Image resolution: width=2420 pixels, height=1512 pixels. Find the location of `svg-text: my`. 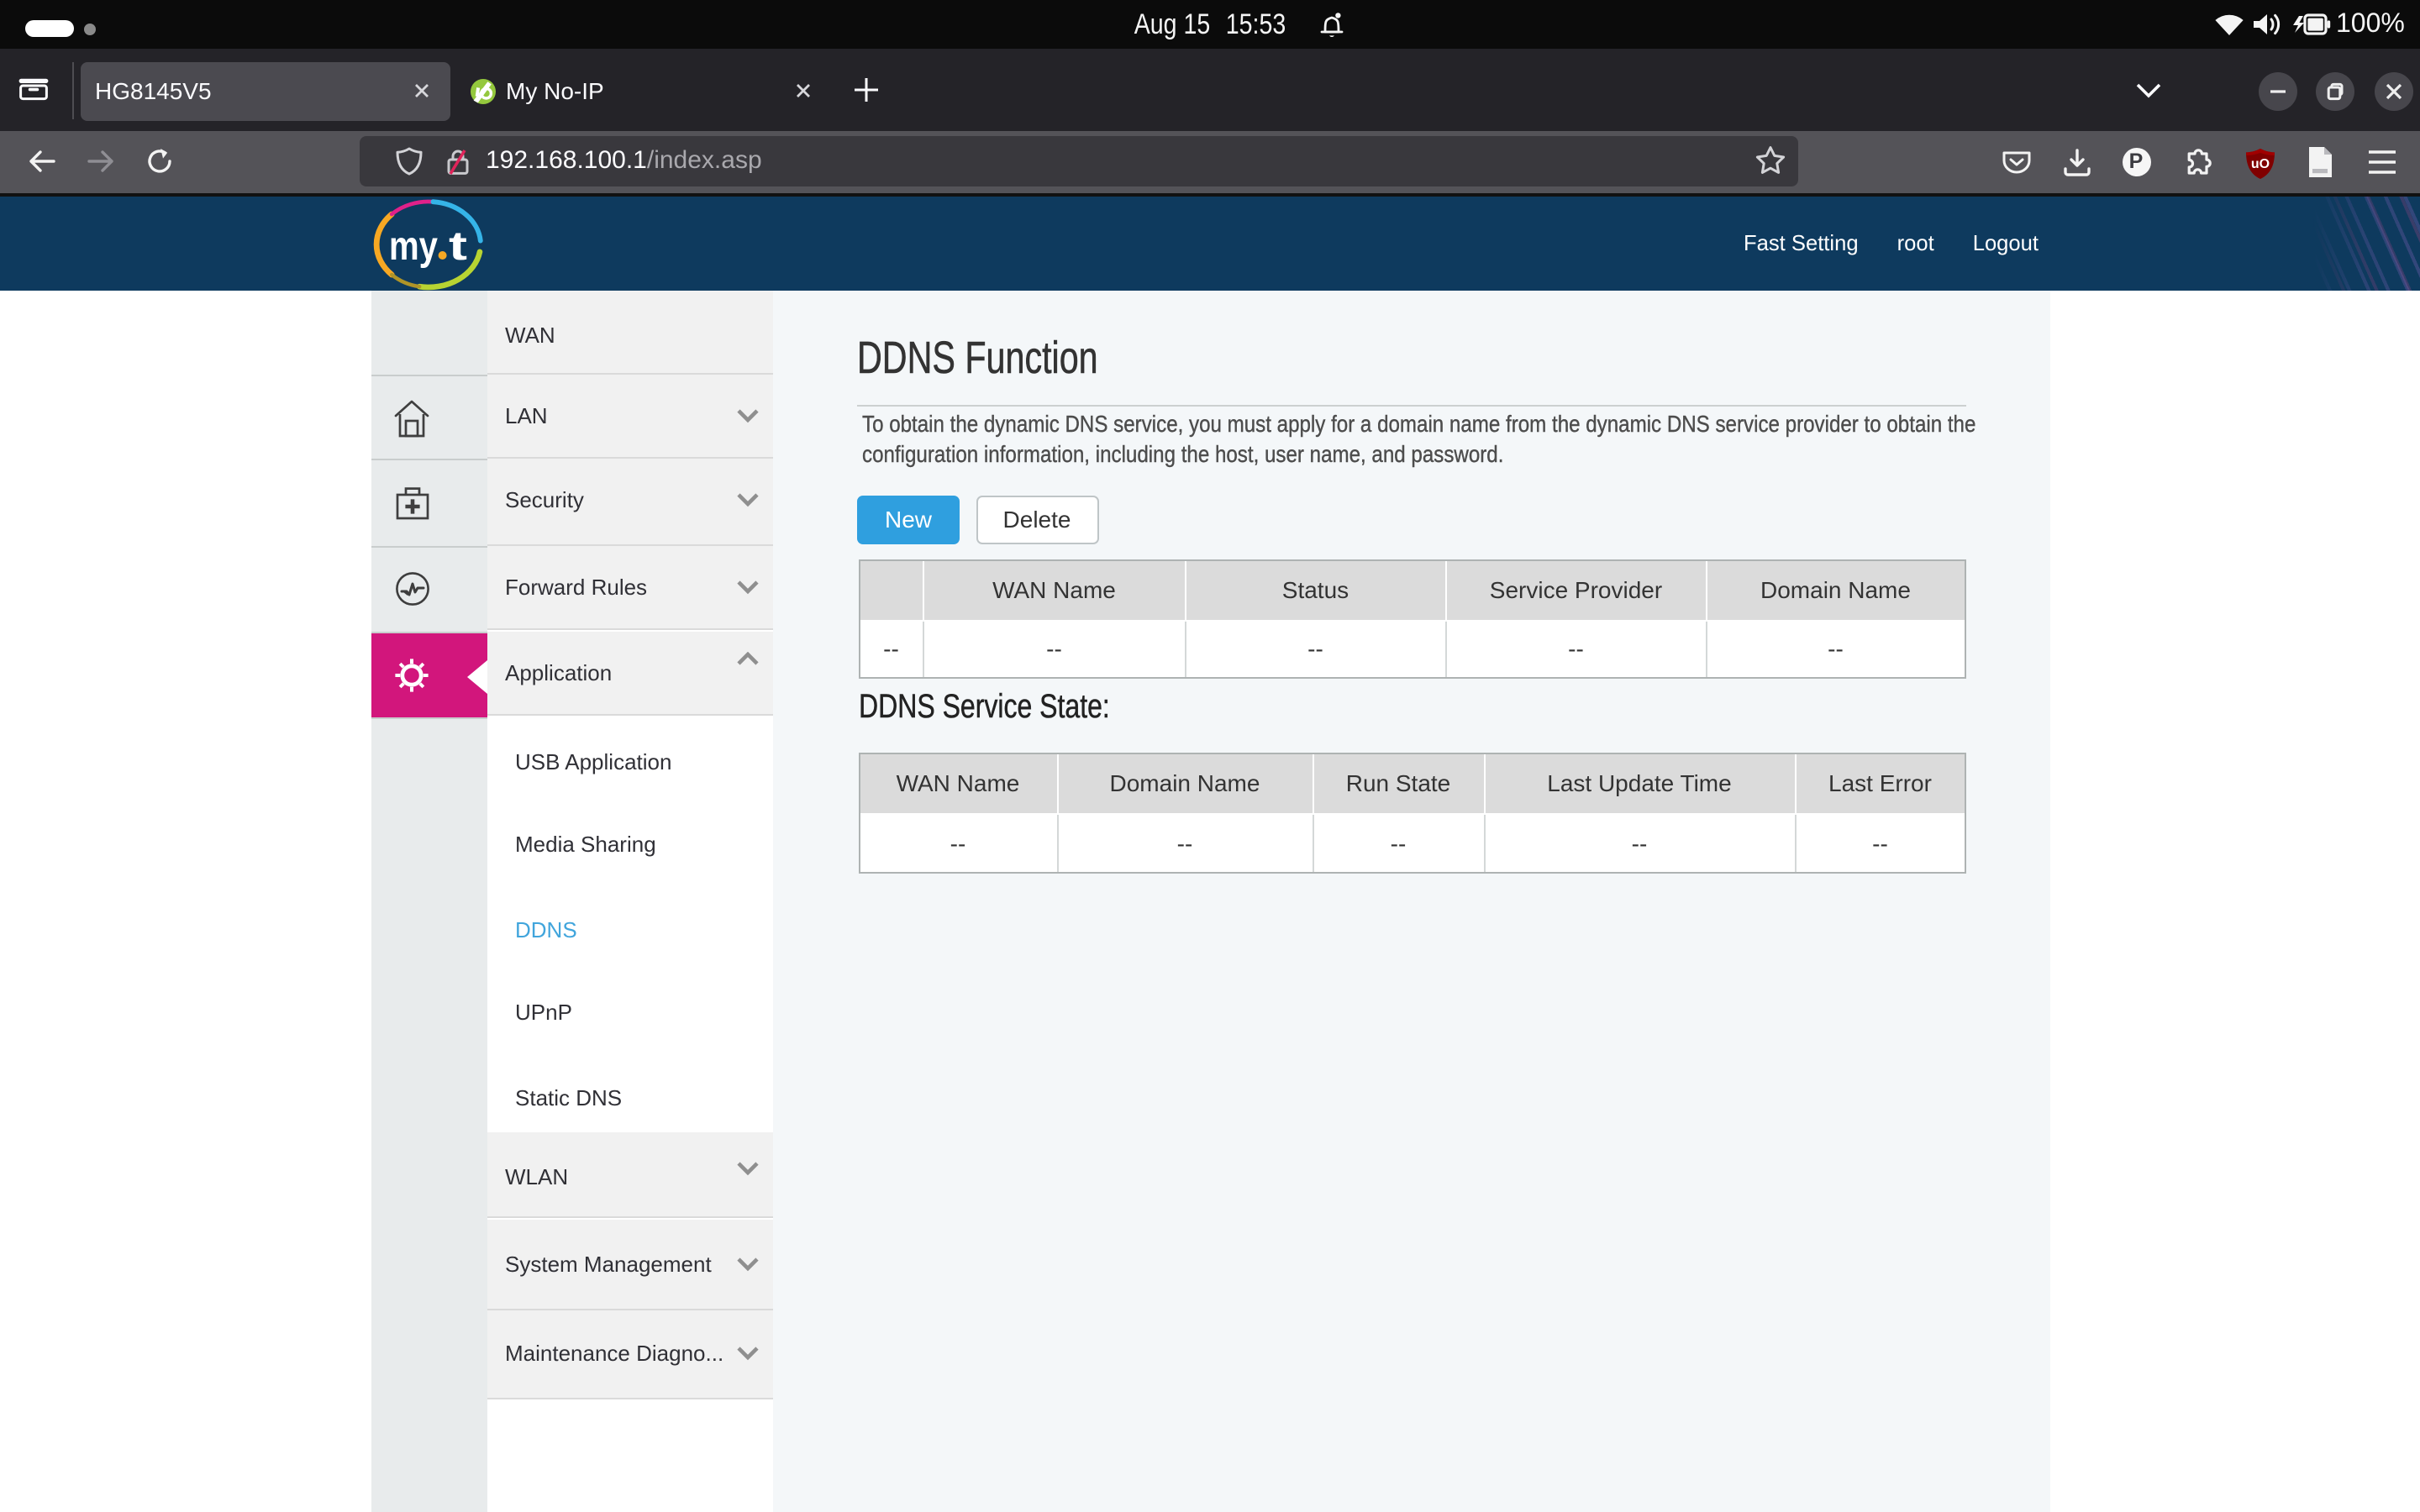

svg-text: my is located at coordinates (413, 246).